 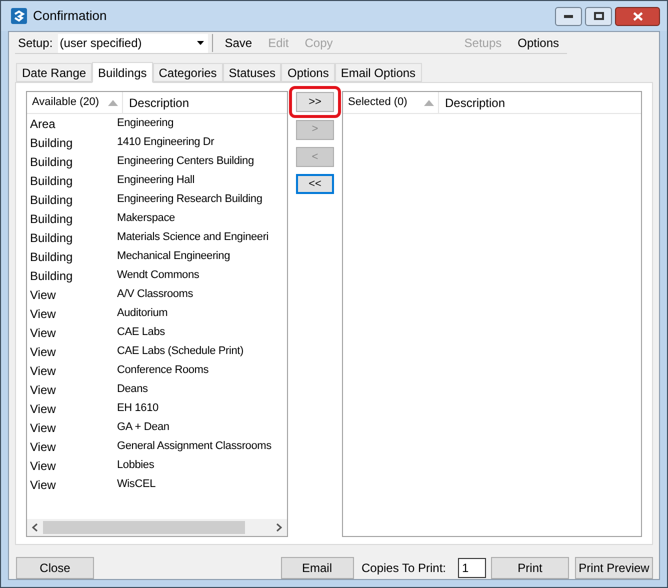 What do you see at coordinates (143, 428) in the screenshot?
I see `table-cell-text: GA + Dean` at bounding box center [143, 428].